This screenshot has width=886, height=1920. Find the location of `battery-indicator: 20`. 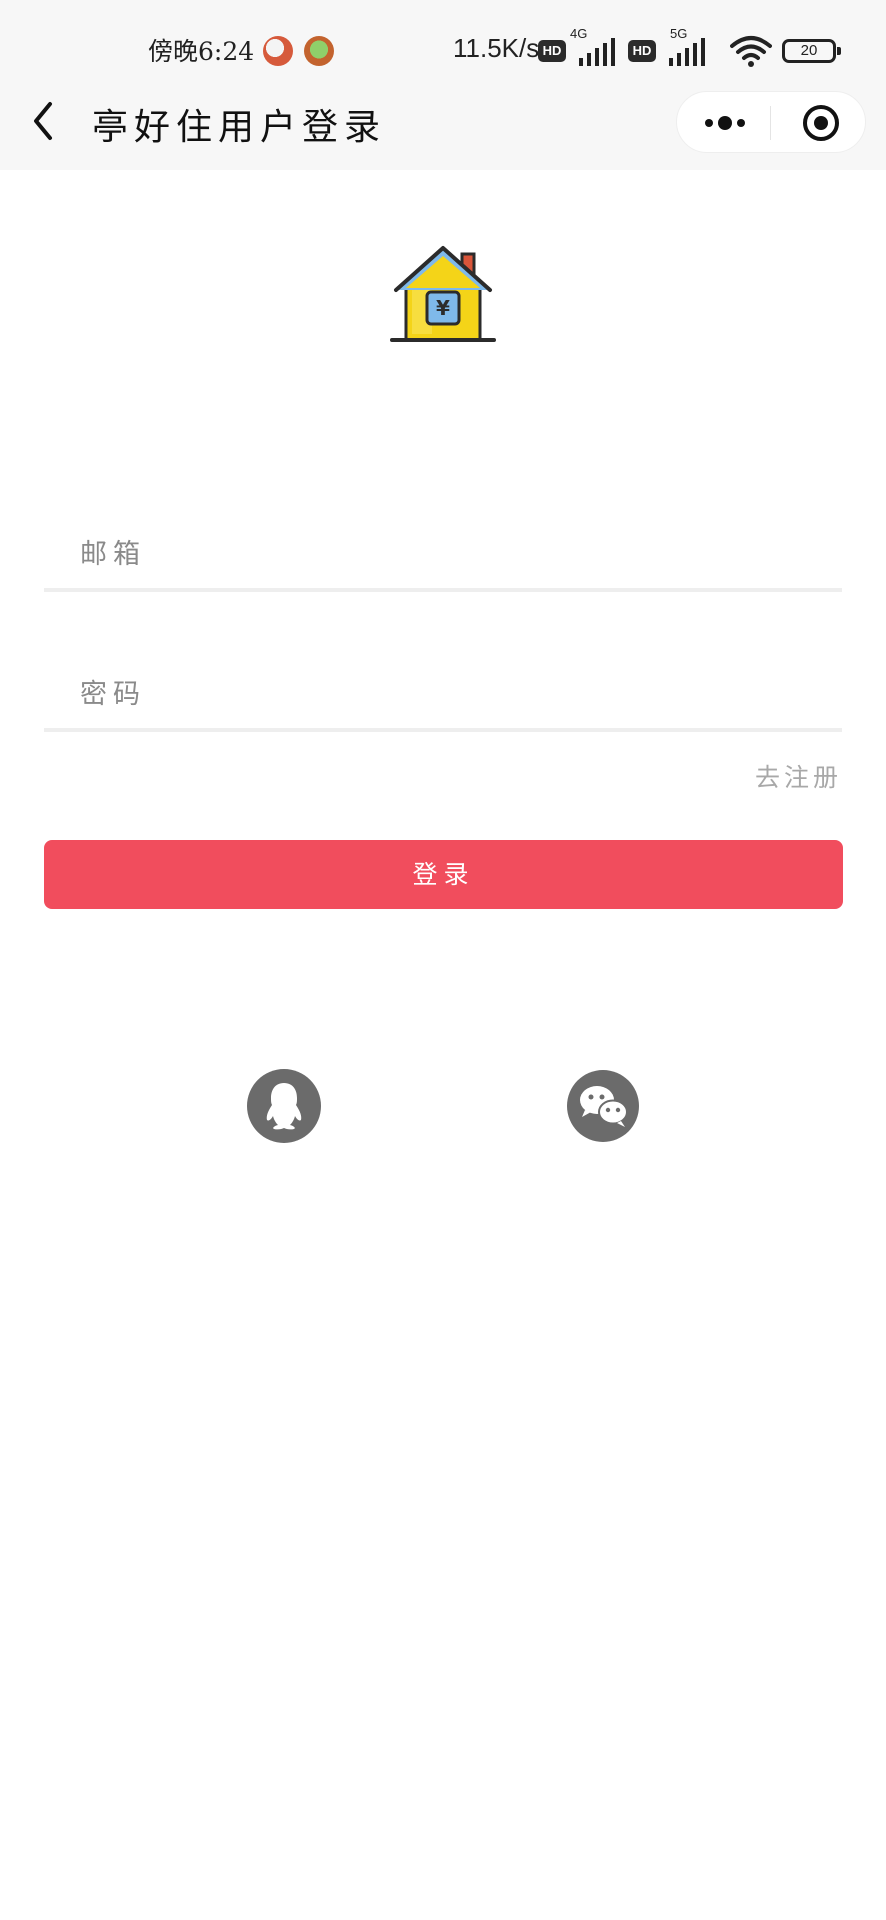

battery-indicator: 20 is located at coordinates (811, 51).